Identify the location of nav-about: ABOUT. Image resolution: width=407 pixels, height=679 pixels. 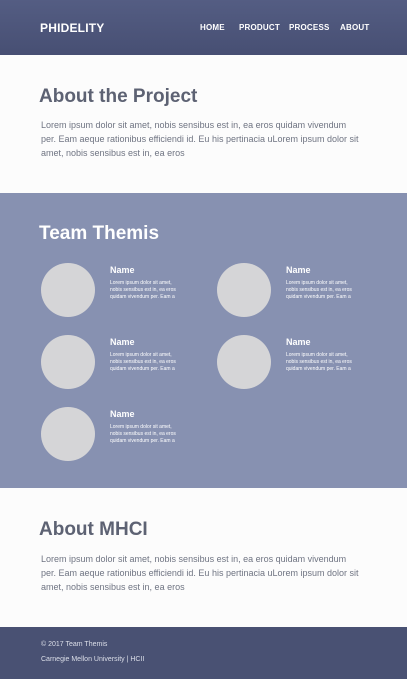
(354, 27).